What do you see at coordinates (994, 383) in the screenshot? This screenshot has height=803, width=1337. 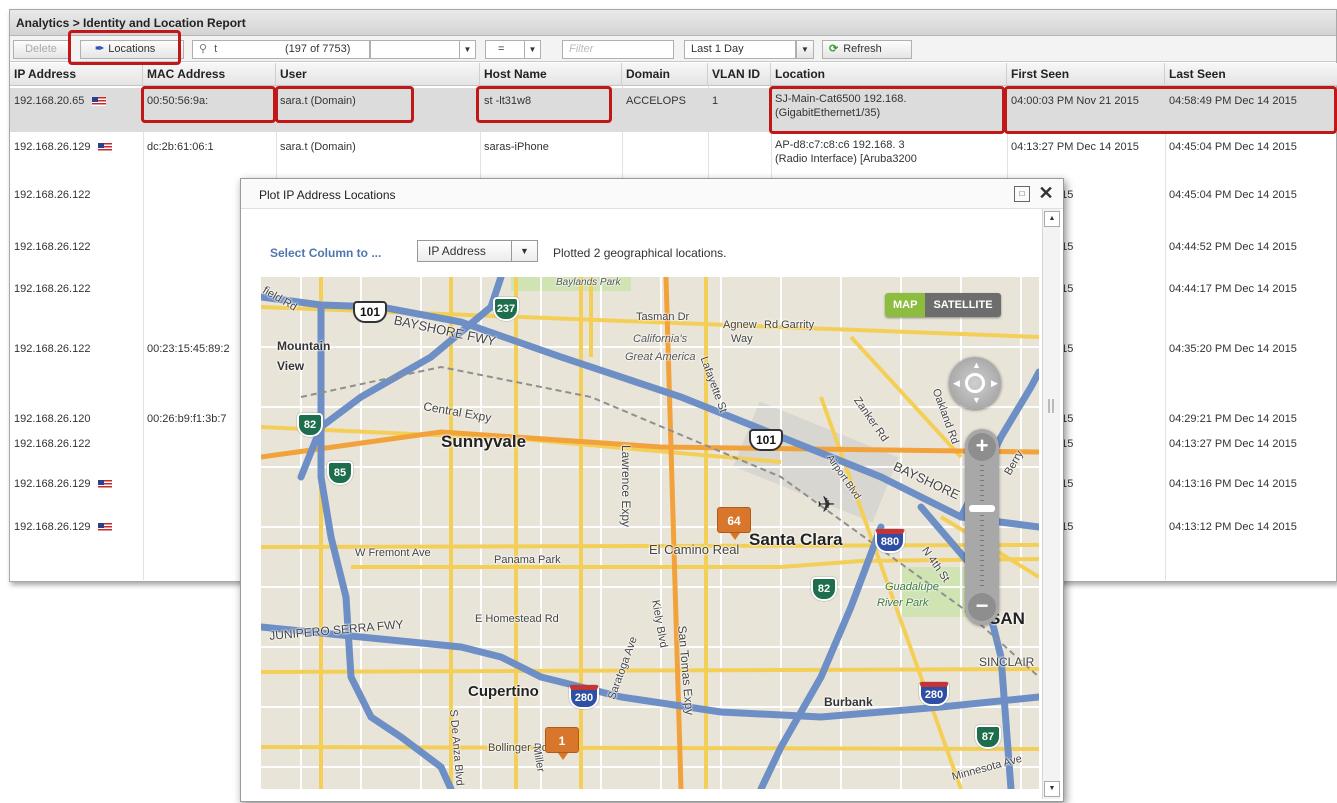 I see `pan-right-icon: ▶` at bounding box center [994, 383].